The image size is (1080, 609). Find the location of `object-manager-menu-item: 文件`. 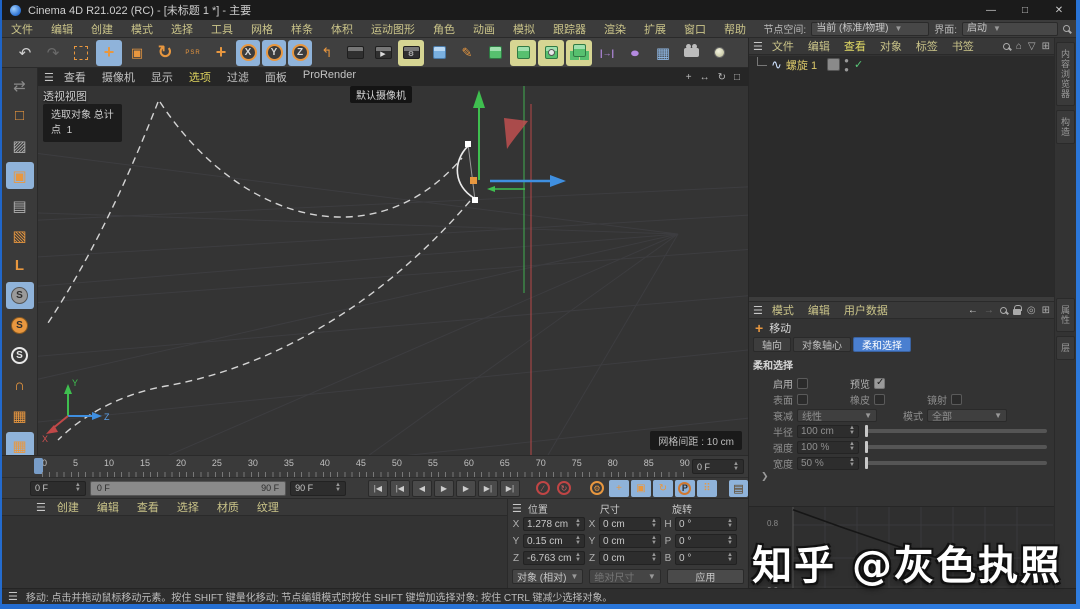

object-manager-menu-item: 文件 is located at coordinates (783, 46).